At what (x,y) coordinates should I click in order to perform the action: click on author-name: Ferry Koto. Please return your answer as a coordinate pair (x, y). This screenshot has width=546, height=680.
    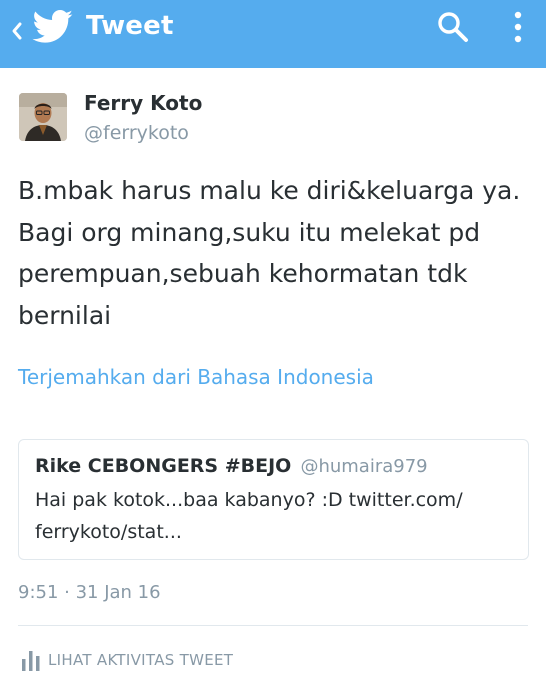
    Looking at the image, I should click on (143, 103).